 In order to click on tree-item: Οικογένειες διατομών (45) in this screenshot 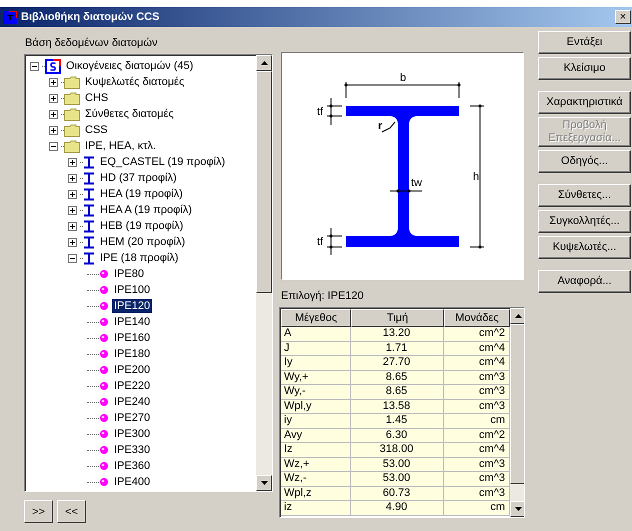, I will do `click(130, 66)`.